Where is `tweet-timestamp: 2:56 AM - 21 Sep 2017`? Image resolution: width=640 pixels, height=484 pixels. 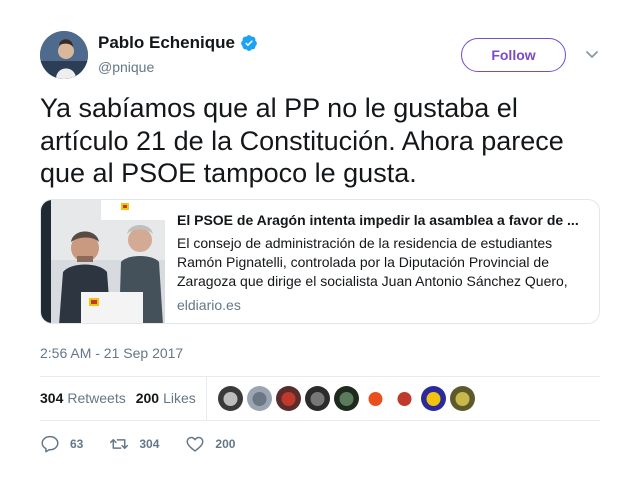
tweet-timestamp: 2:56 AM - 21 Sep 2017 is located at coordinates (111, 353).